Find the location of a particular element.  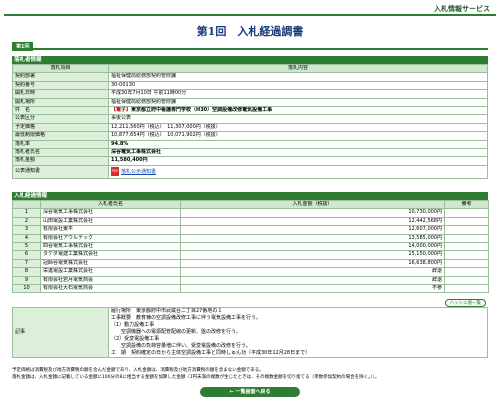

info-row: 開札日時 平成30年7月10日 午前11時00分 is located at coordinates (250, 94).